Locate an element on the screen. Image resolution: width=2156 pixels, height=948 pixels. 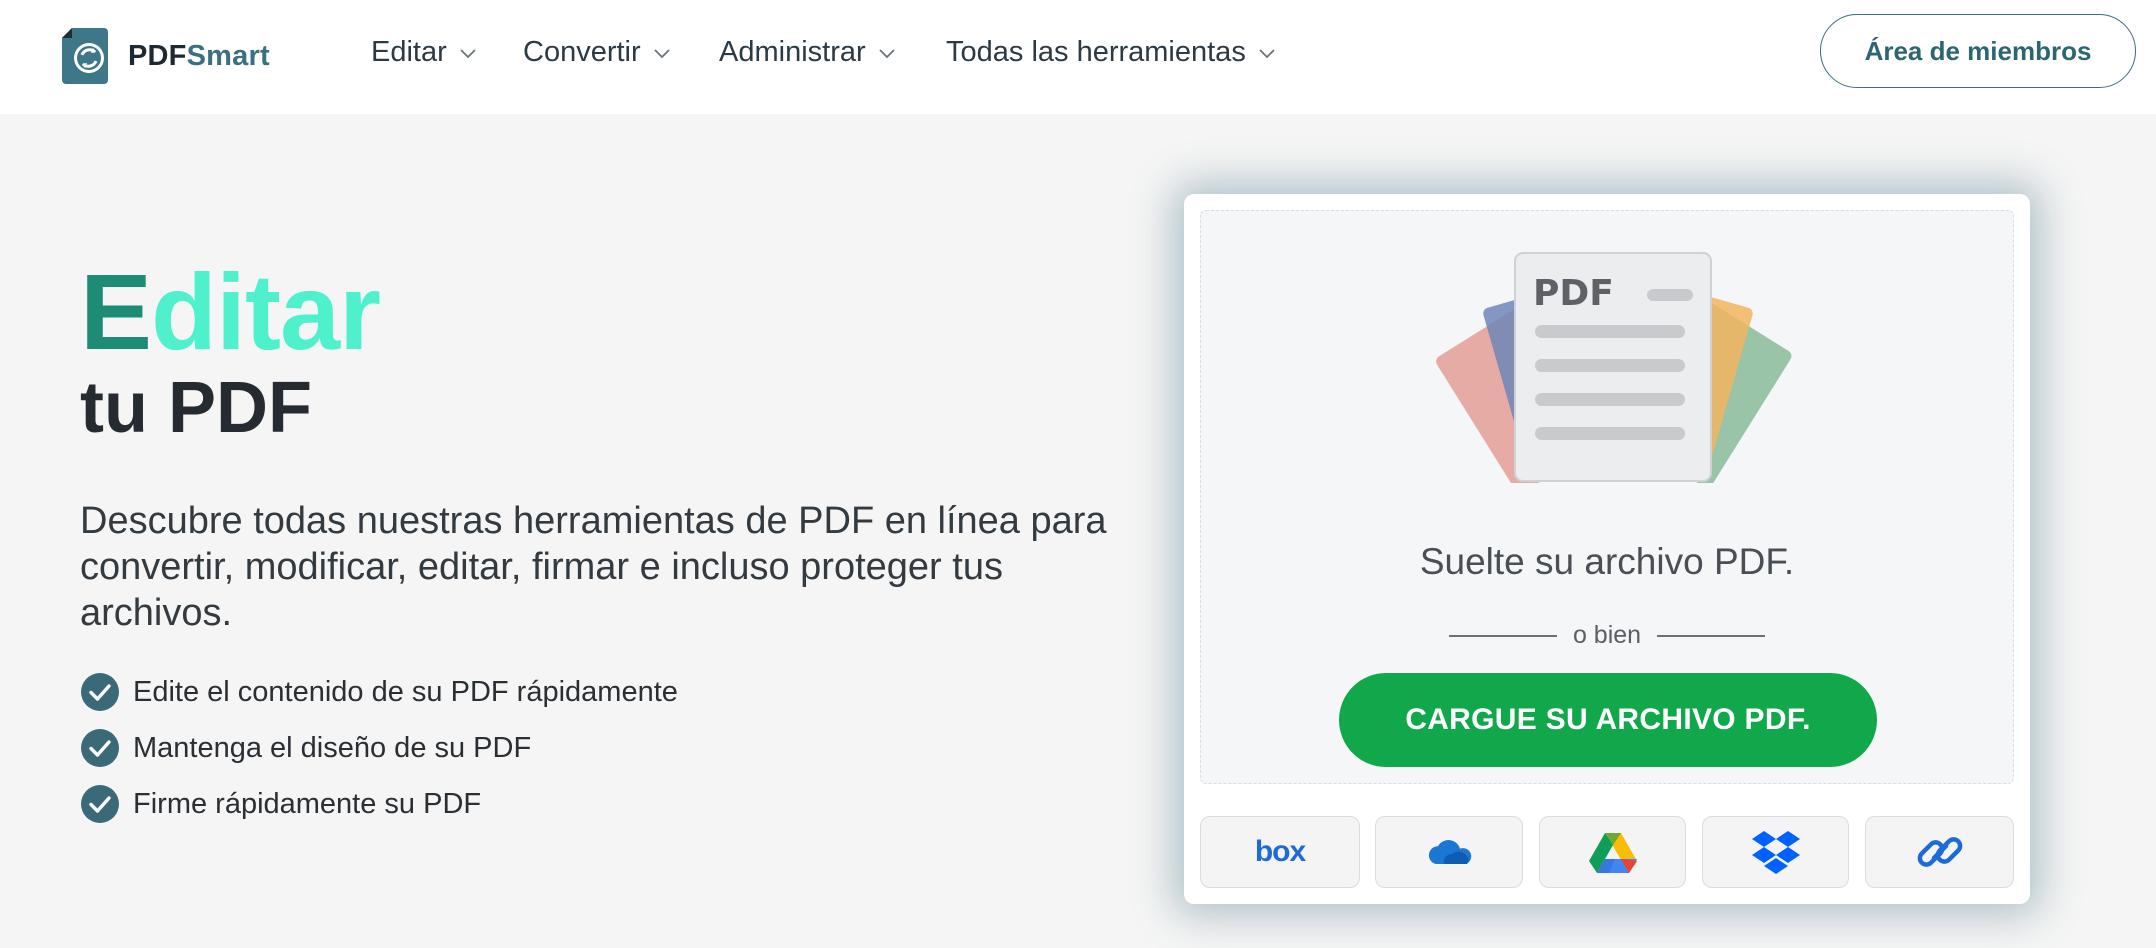
nav-editar-label: Editar is located at coordinates (409, 52).